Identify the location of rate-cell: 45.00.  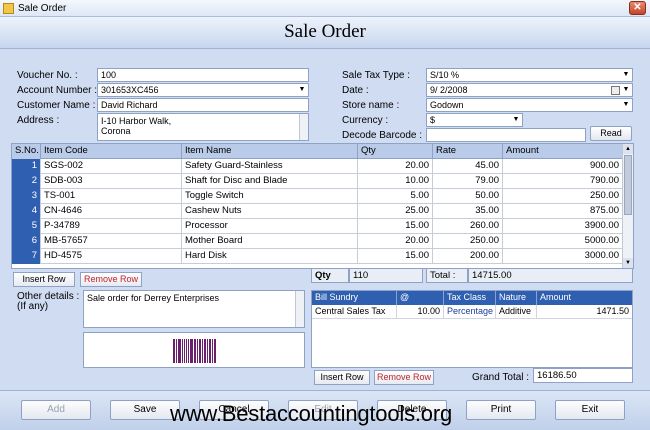
(468, 166).